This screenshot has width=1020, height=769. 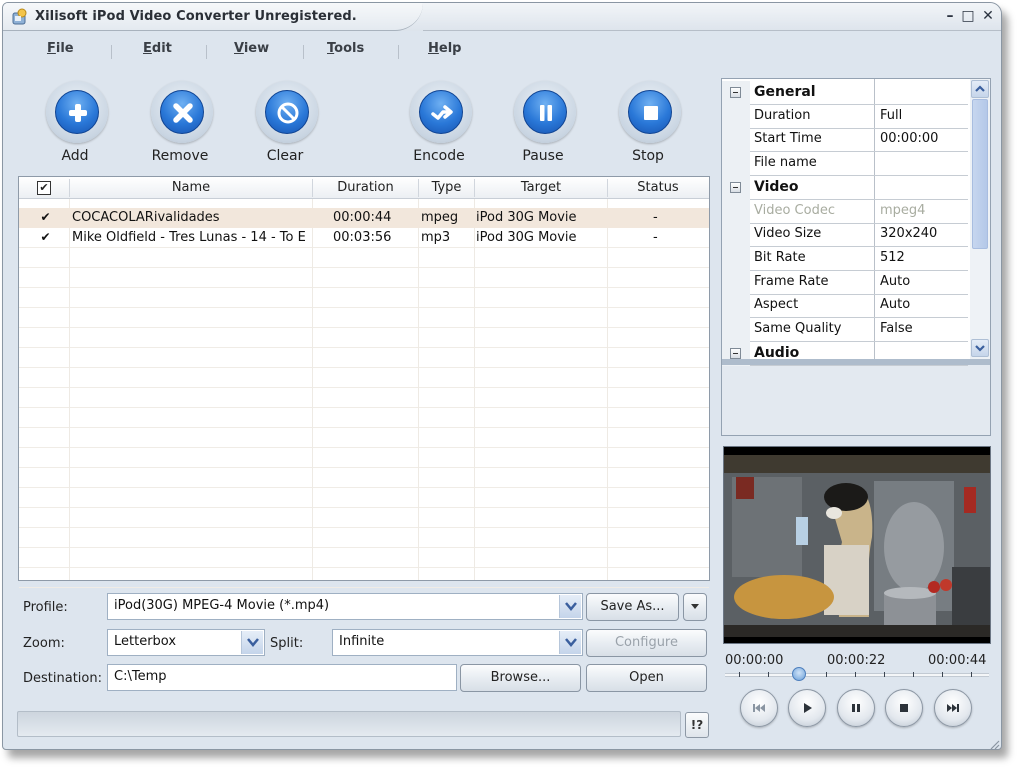 I want to click on properties-scrollbar, so click(x=980, y=219).